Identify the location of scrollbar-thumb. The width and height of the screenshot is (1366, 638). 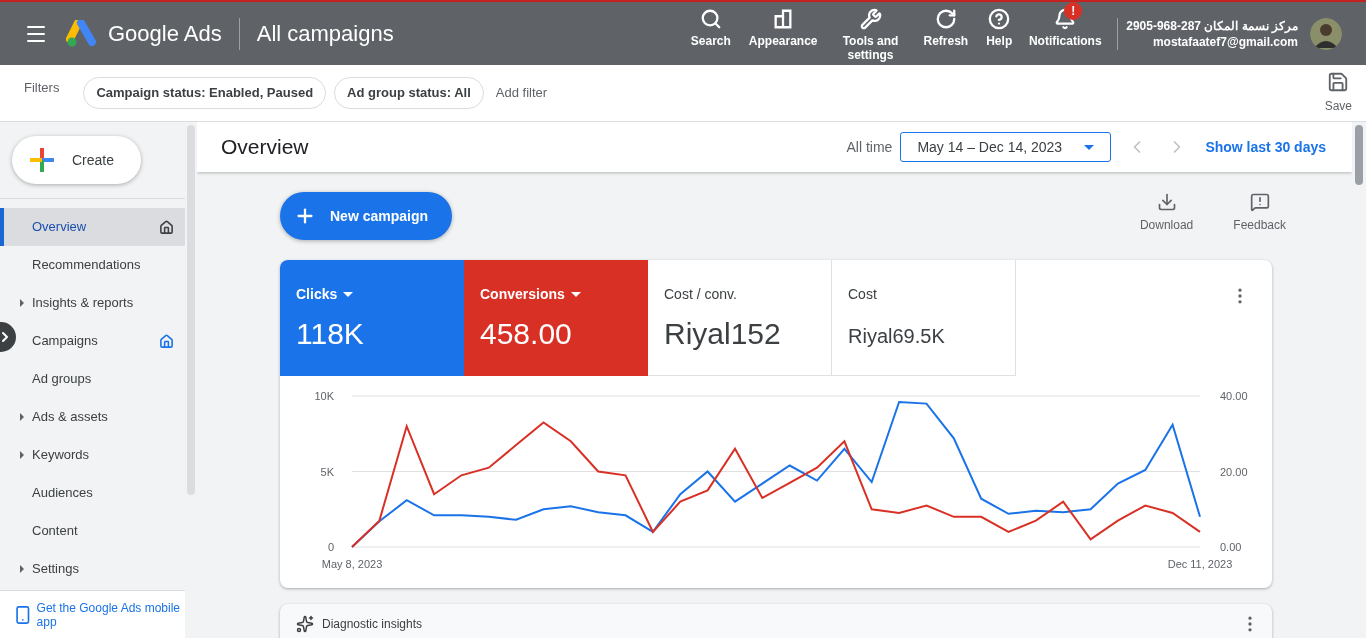
(1359, 155).